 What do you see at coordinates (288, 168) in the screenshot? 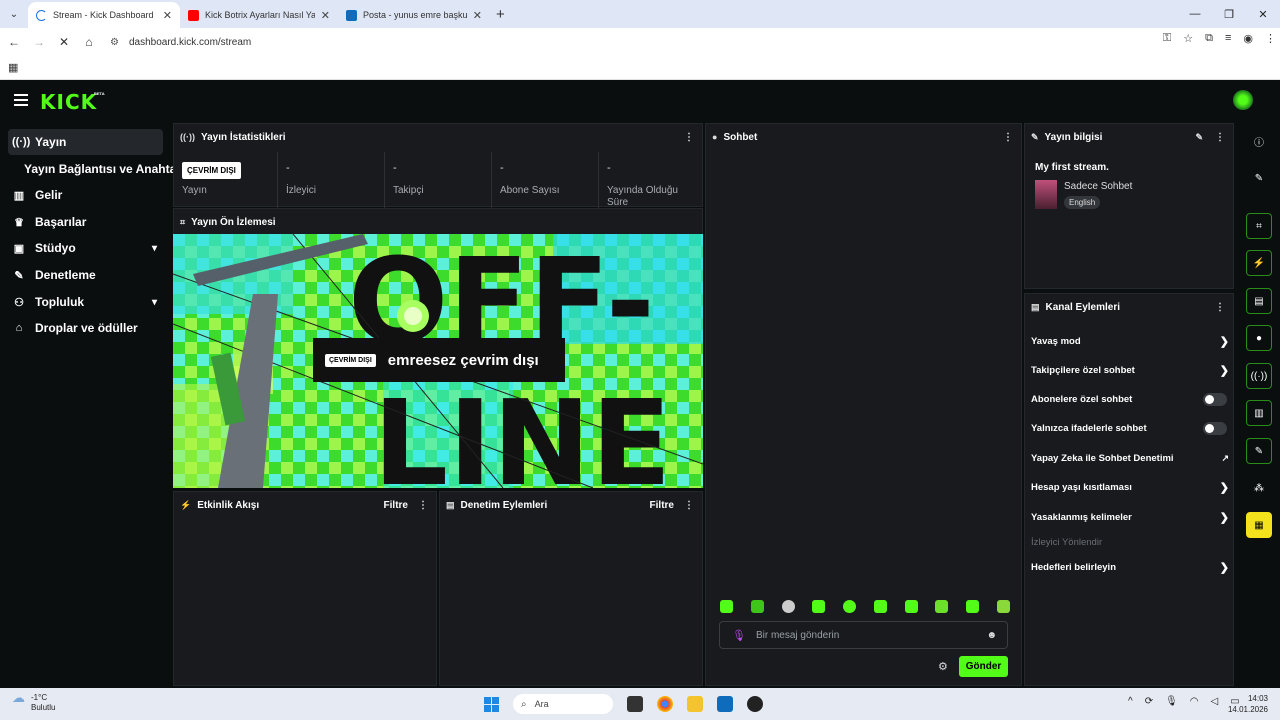
I see `stat-value: -` at bounding box center [288, 168].